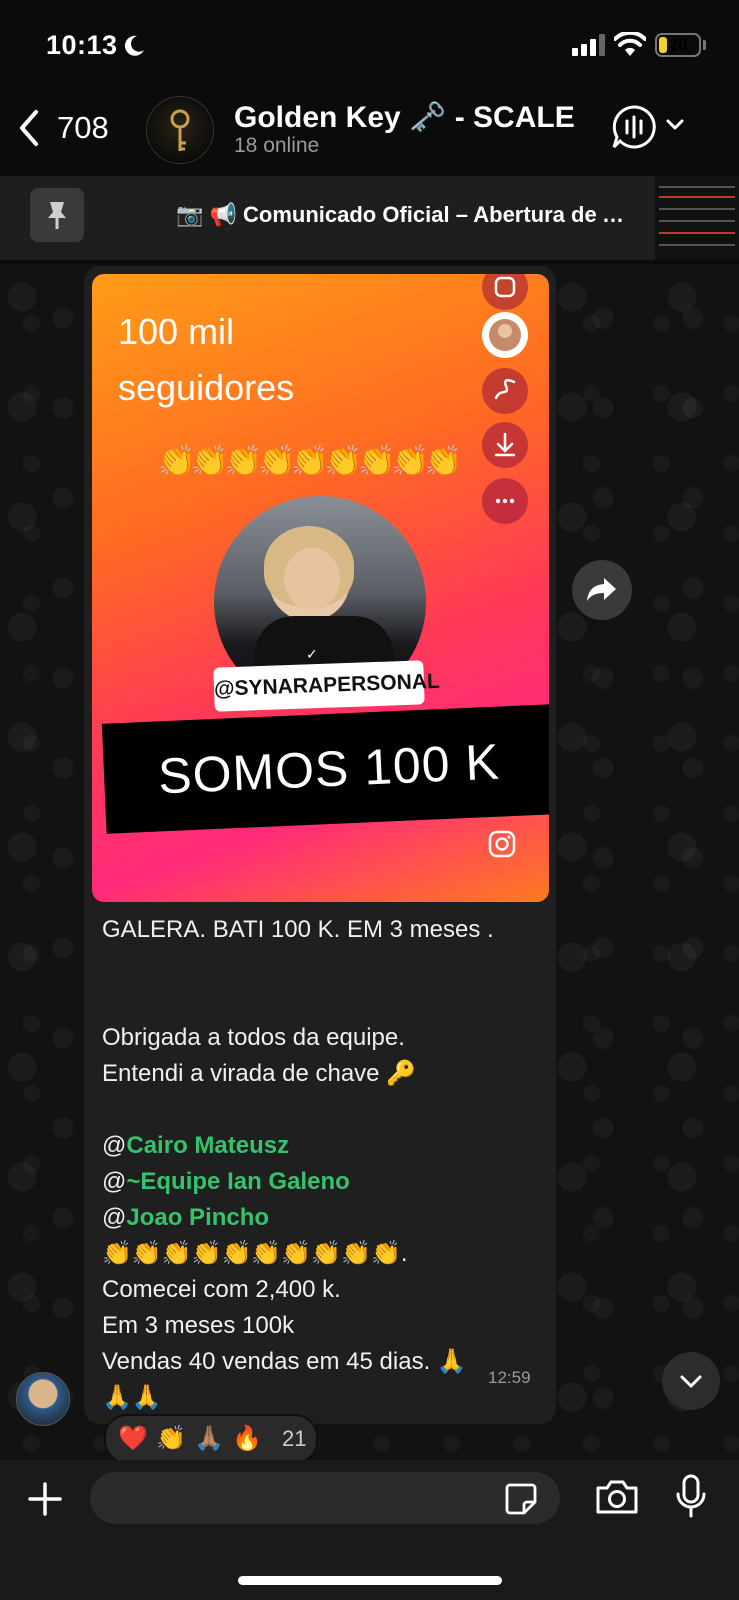 This screenshot has width=739, height=1600. I want to click on mention-line: @Cairo Mateusz, so click(196, 1145).